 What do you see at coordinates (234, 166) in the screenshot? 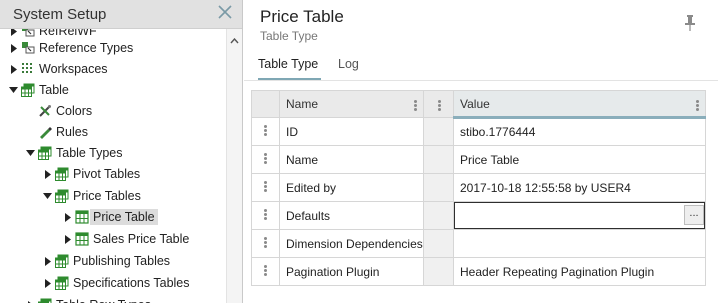
I see `tree-scrollbar` at bounding box center [234, 166].